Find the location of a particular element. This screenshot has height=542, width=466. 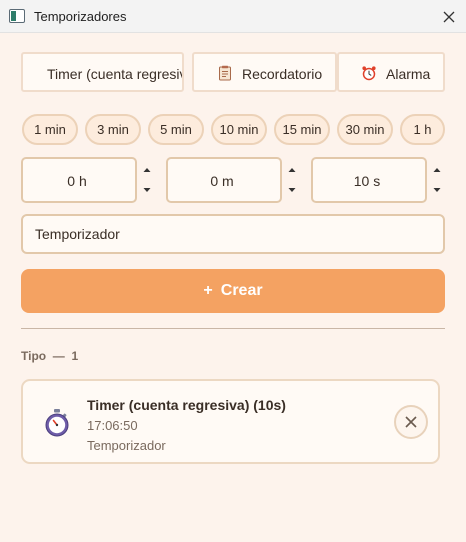

window-title: Temporizadores is located at coordinates (80, 16).